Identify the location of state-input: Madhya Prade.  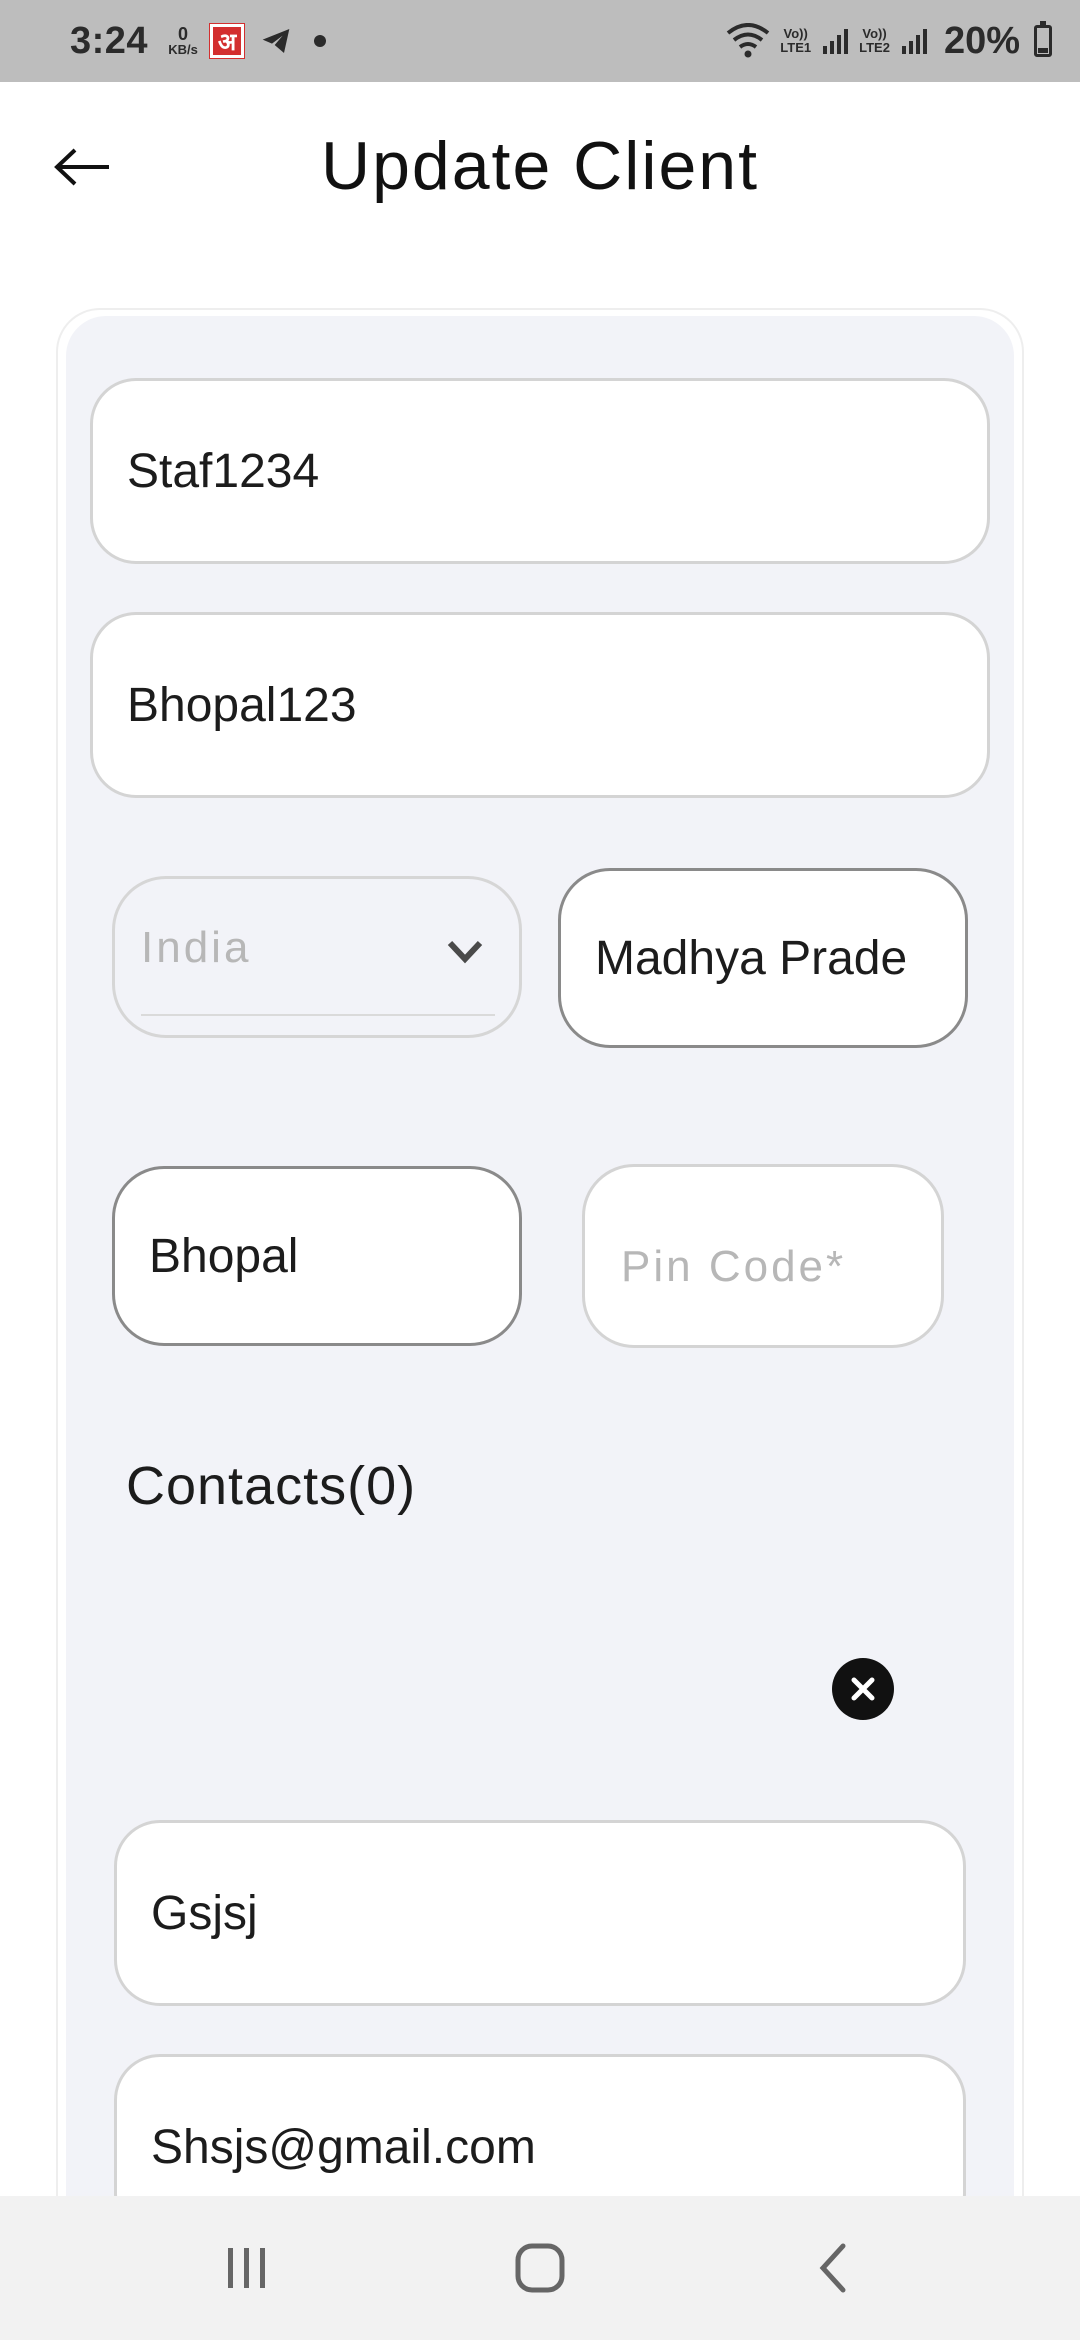
(763, 958).